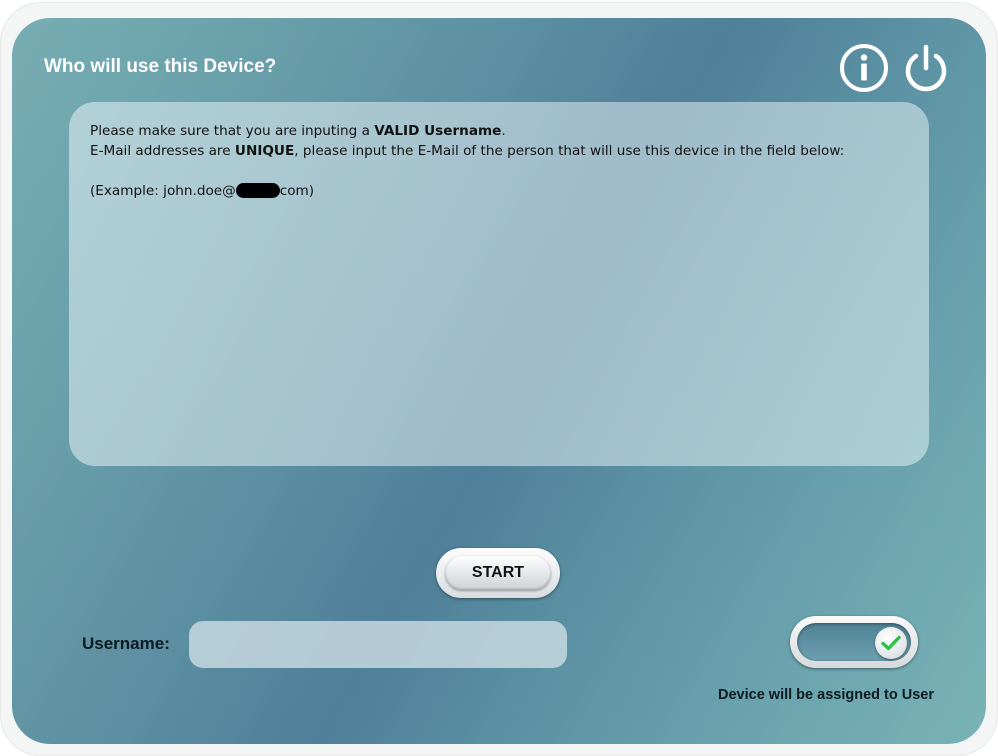 The image size is (998, 756). I want to click on example-email-line: (Example: john.doe@ com), so click(467, 191).